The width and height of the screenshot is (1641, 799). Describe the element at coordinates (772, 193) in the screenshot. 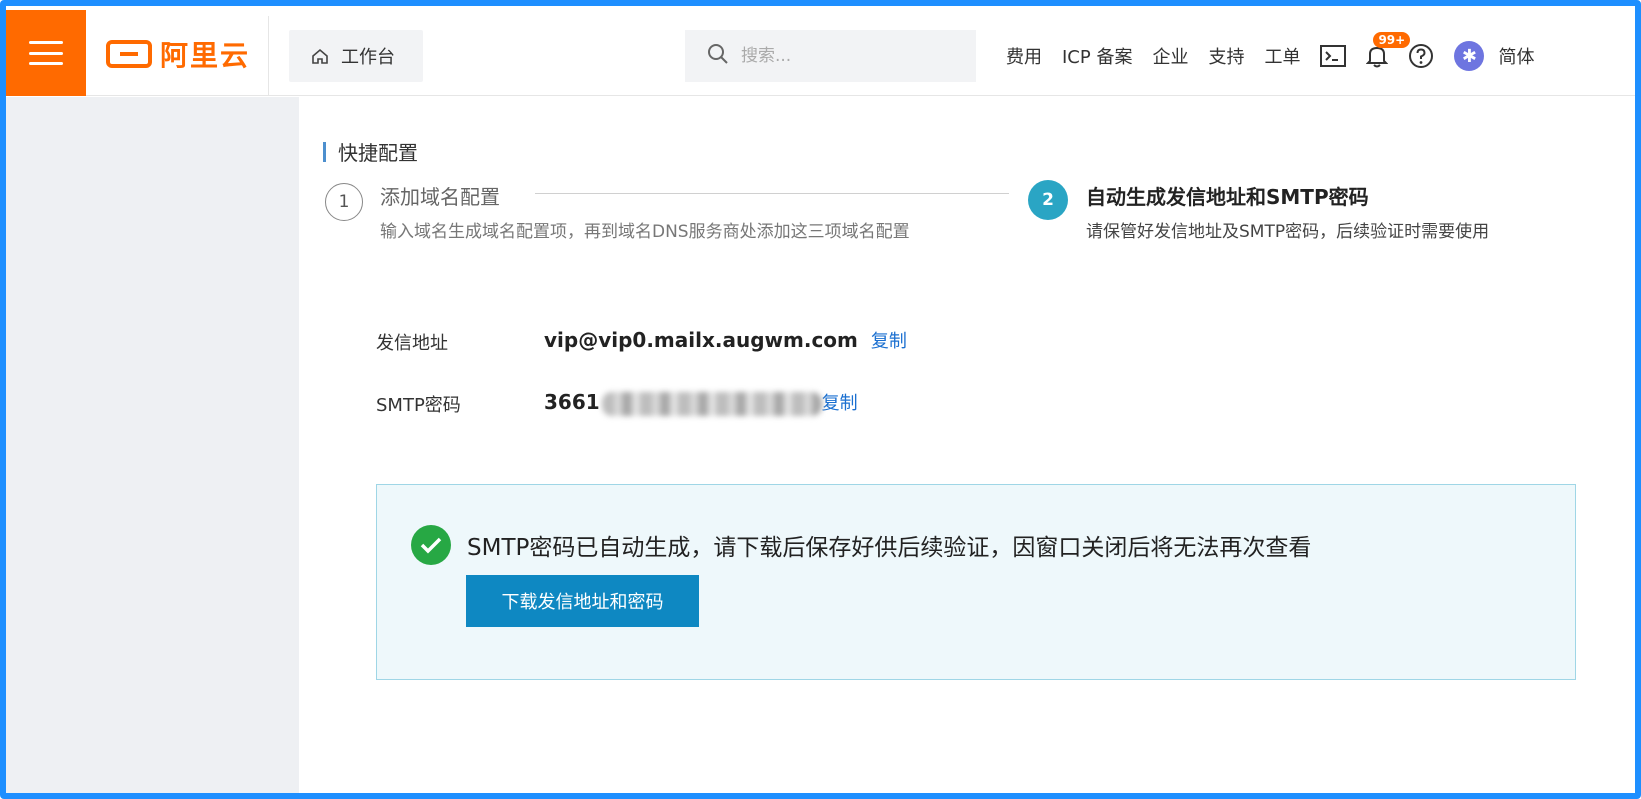

I see `step-connector-line` at that location.